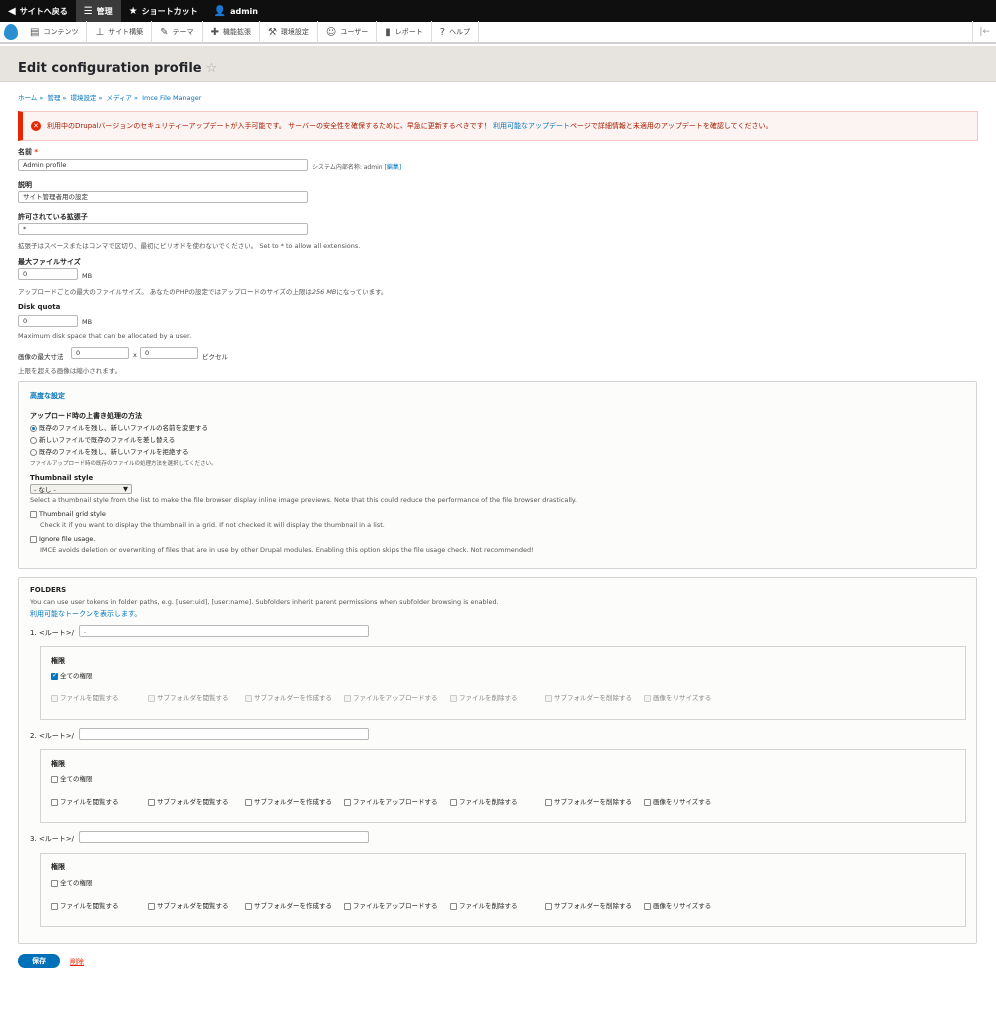 This screenshot has height=1024, width=996. Describe the element at coordinates (85, 697) in the screenshot. I see `folder-1-perm-browse-files: ファイルを閲覧する` at that location.